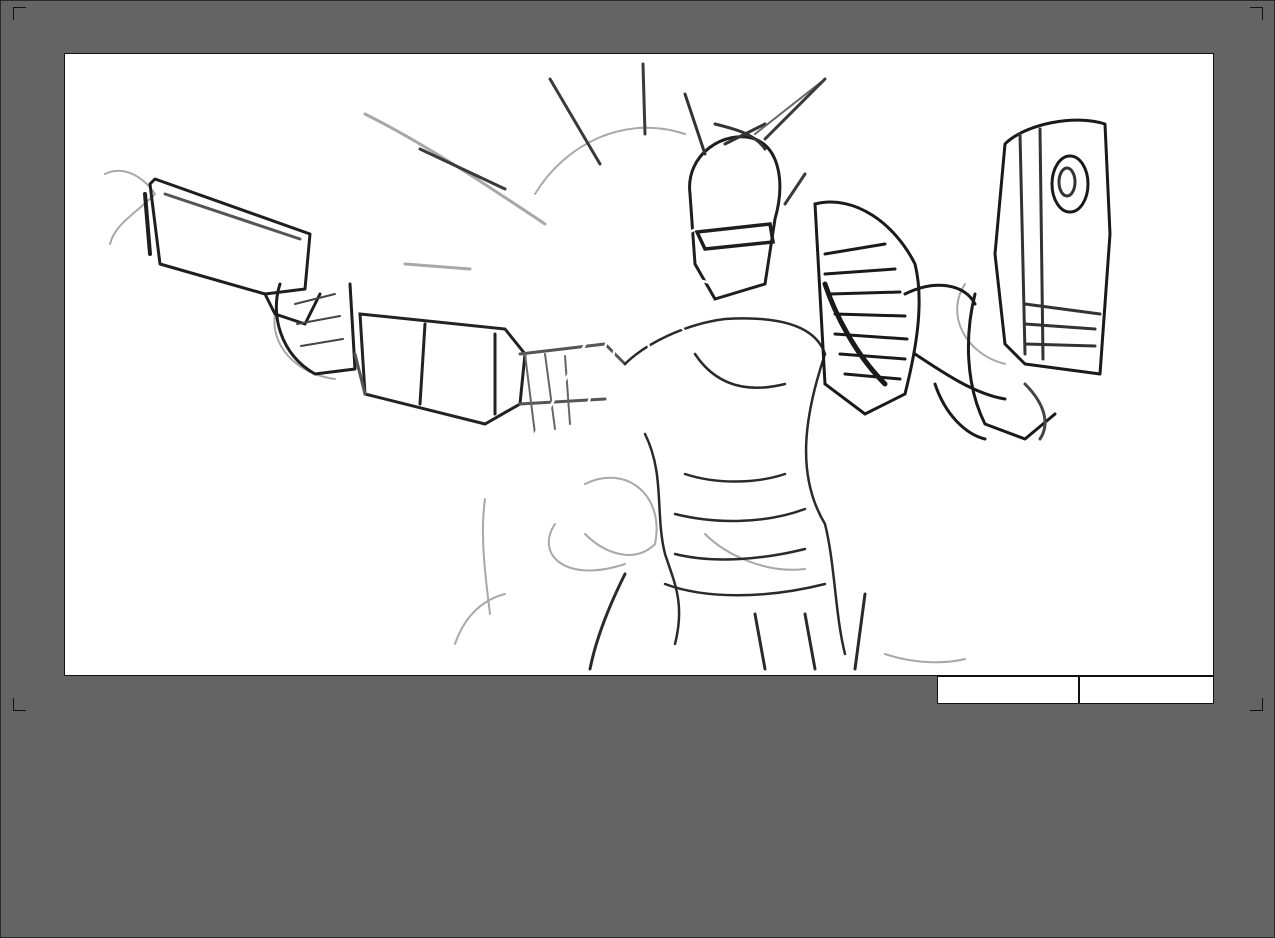 This screenshot has height=938, width=1275. What do you see at coordinates (625, 304) in the screenshot?
I see `muzzle-flash` at bounding box center [625, 304].